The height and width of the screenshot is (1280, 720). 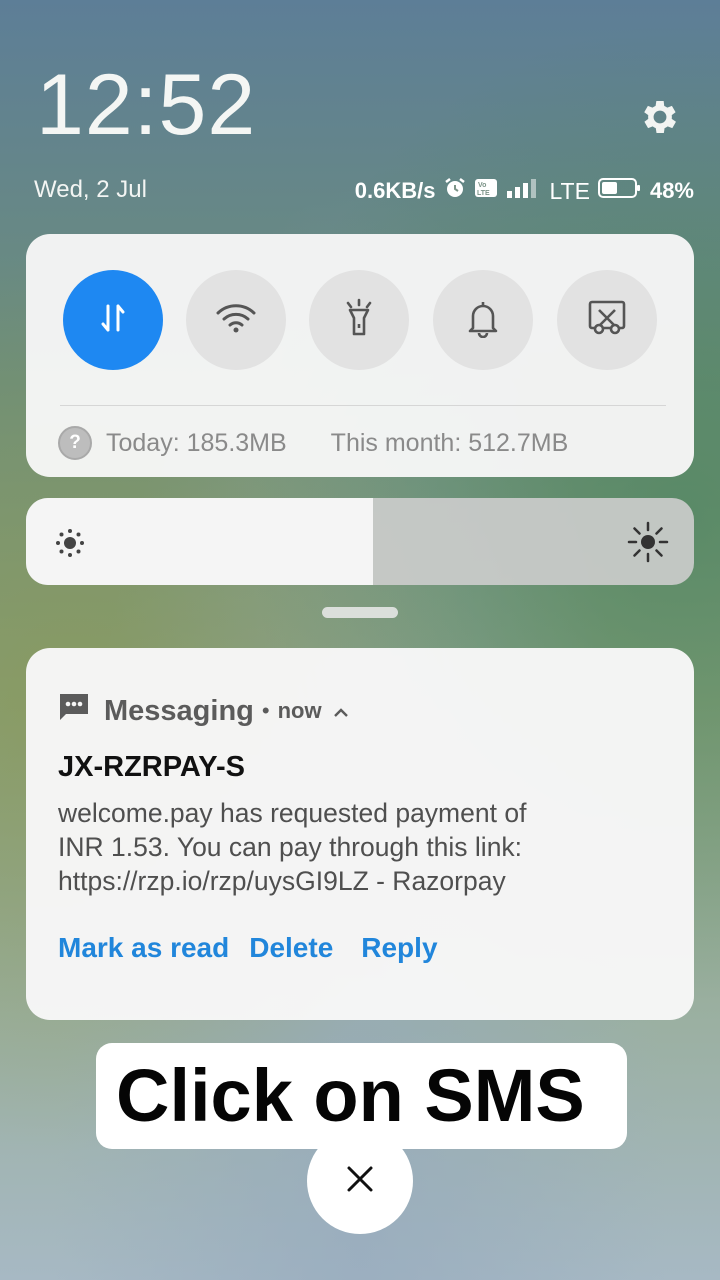 I want to click on gear-icon, so click(x=660, y=117).